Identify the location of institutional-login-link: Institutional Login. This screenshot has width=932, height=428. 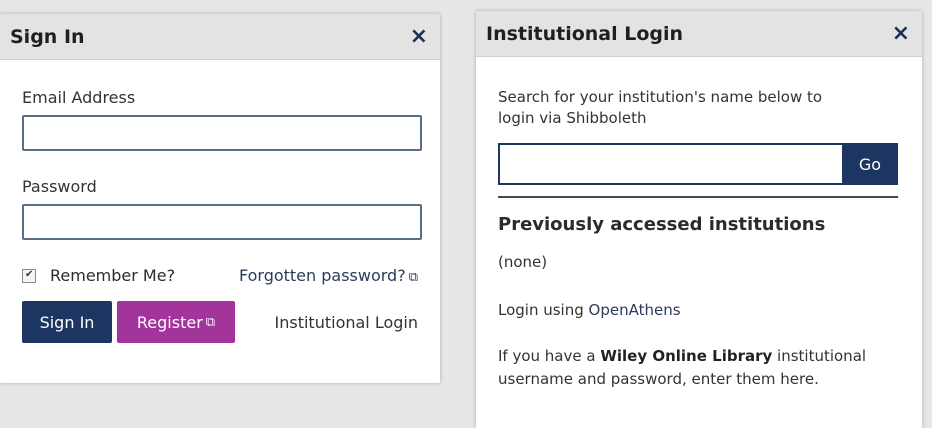
(346, 322).